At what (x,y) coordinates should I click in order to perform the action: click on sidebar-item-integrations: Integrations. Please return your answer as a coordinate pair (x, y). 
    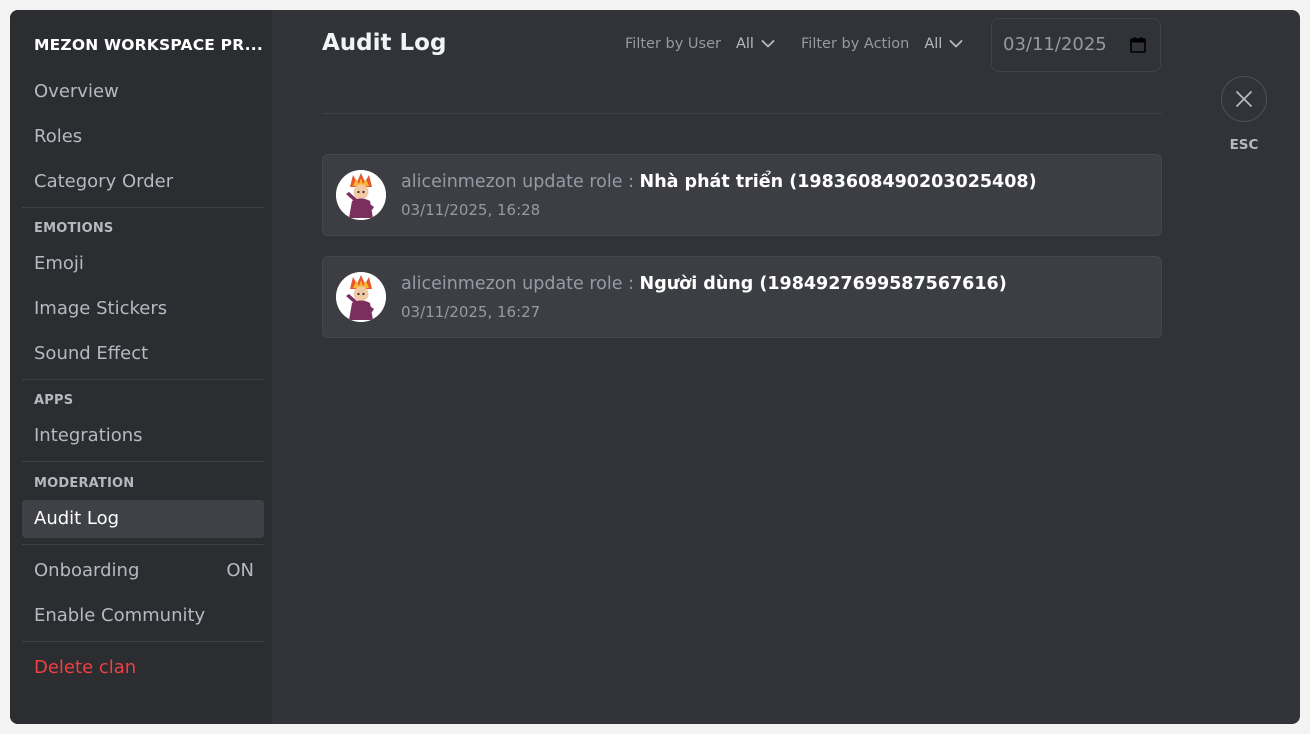
    Looking at the image, I should click on (143, 436).